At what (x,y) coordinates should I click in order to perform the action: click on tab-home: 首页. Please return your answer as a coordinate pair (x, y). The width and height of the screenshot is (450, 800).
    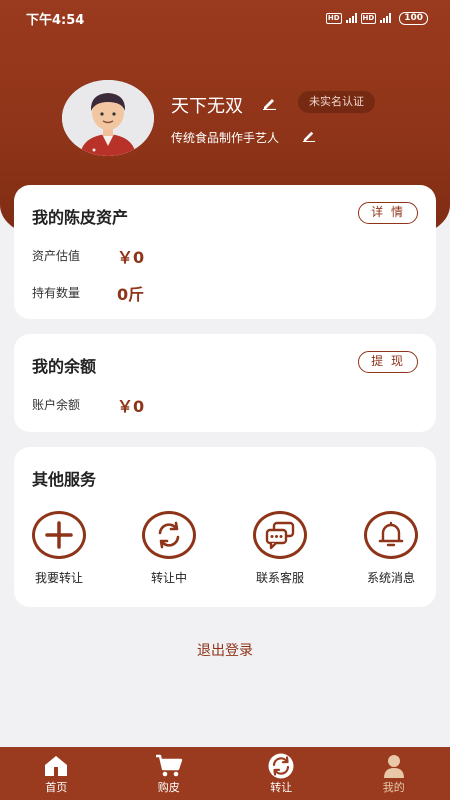
    Looking at the image, I should click on (56, 773).